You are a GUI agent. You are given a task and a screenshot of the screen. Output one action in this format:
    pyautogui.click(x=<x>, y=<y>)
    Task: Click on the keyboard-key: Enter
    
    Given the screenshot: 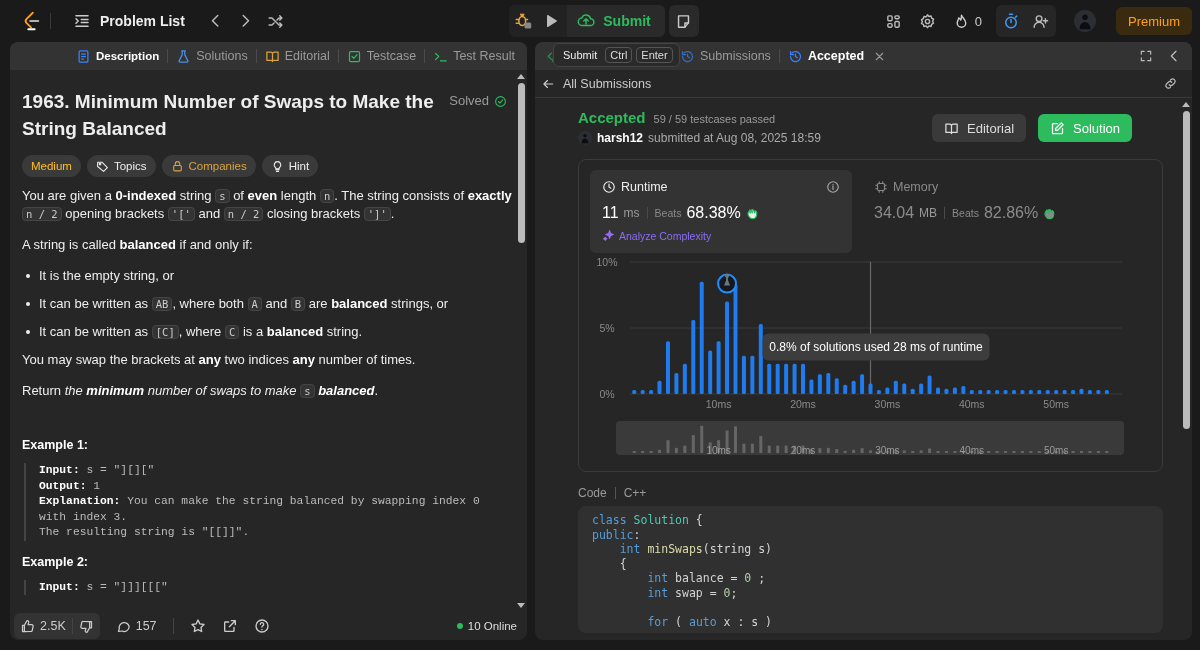 What is the action you would take?
    pyautogui.click(x=654, y=55)
    